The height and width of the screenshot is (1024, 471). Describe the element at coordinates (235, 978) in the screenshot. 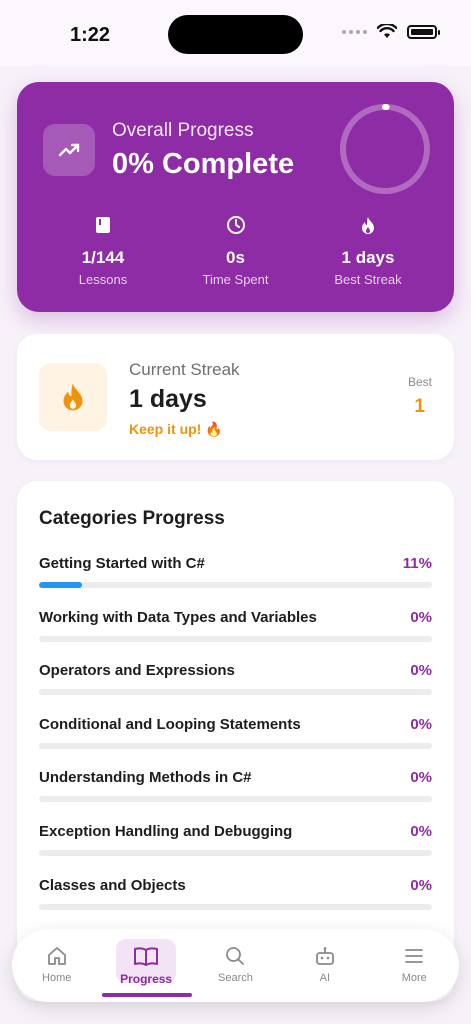

I see `tab-label: Search` at that location.